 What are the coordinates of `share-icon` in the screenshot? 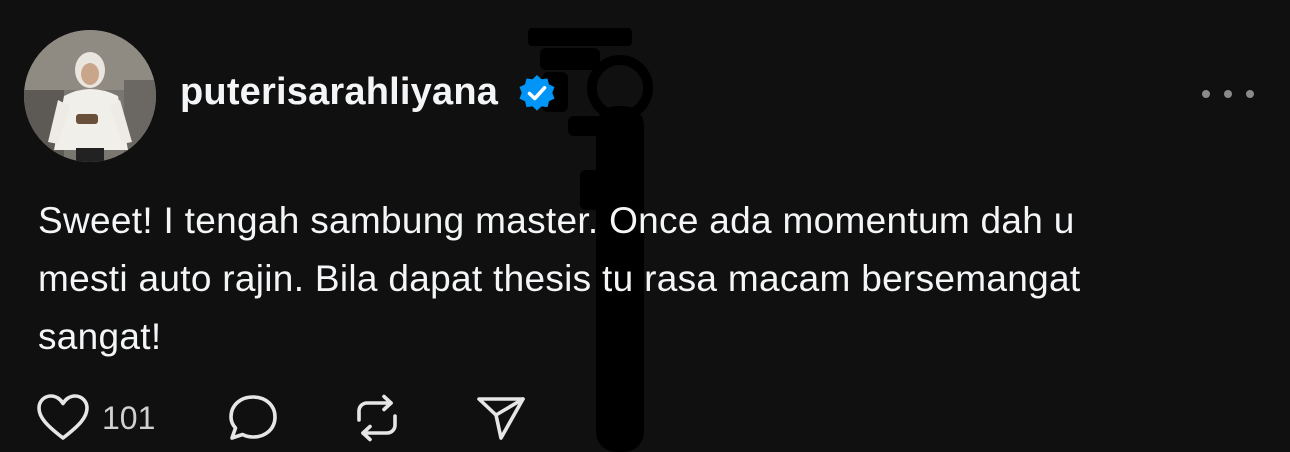 It's located at (501, 418).